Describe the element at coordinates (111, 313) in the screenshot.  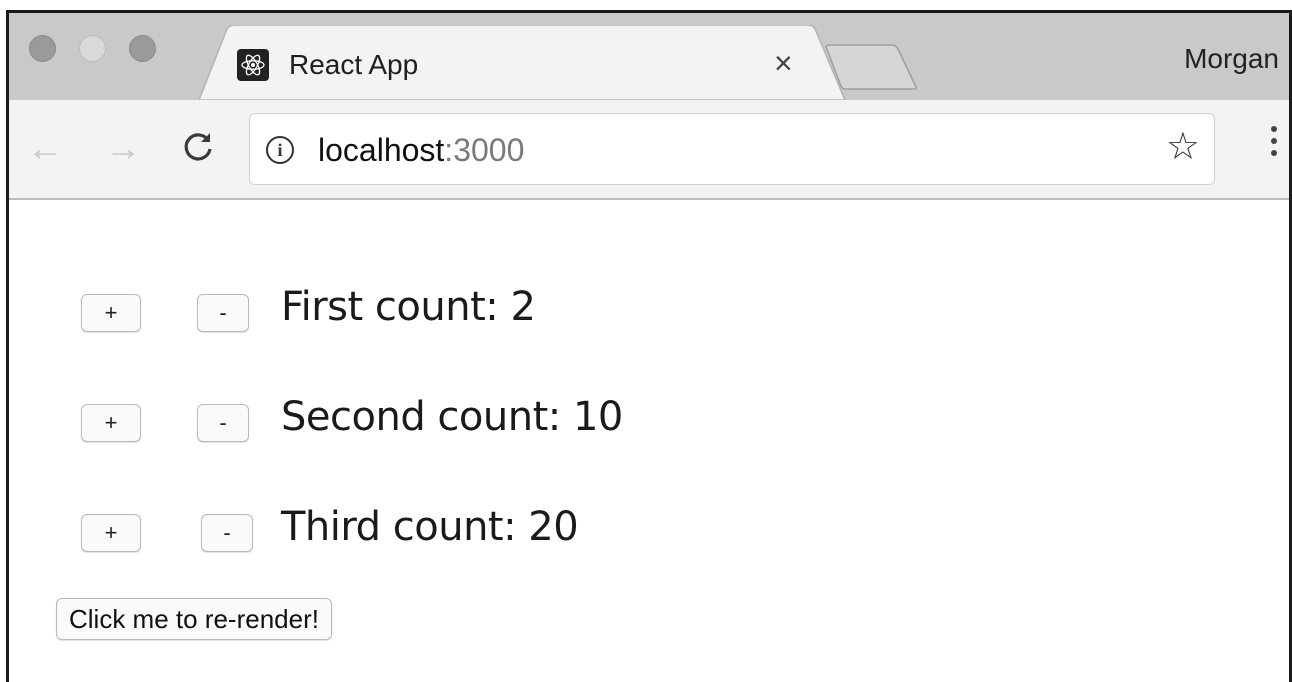
I see `increment-first-button: +` at that location.